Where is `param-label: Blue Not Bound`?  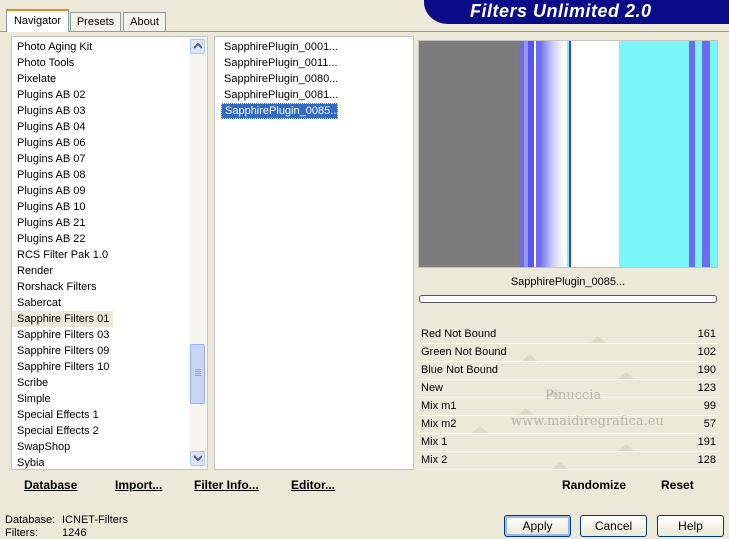
param-label: Blue Not Bound is located at coordinates (460, 370).